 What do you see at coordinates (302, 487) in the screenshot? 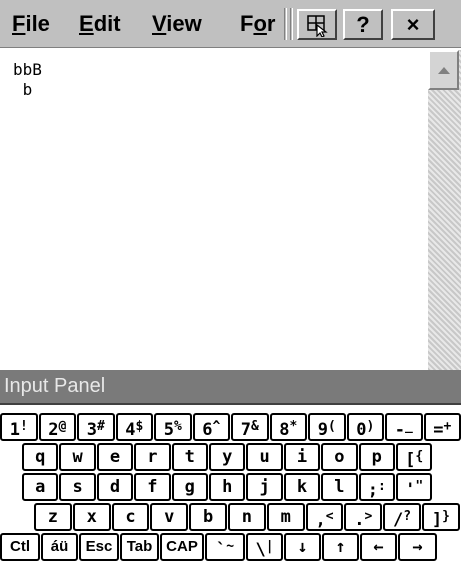
I see `key-47: k` at bounding box center [302, 487].